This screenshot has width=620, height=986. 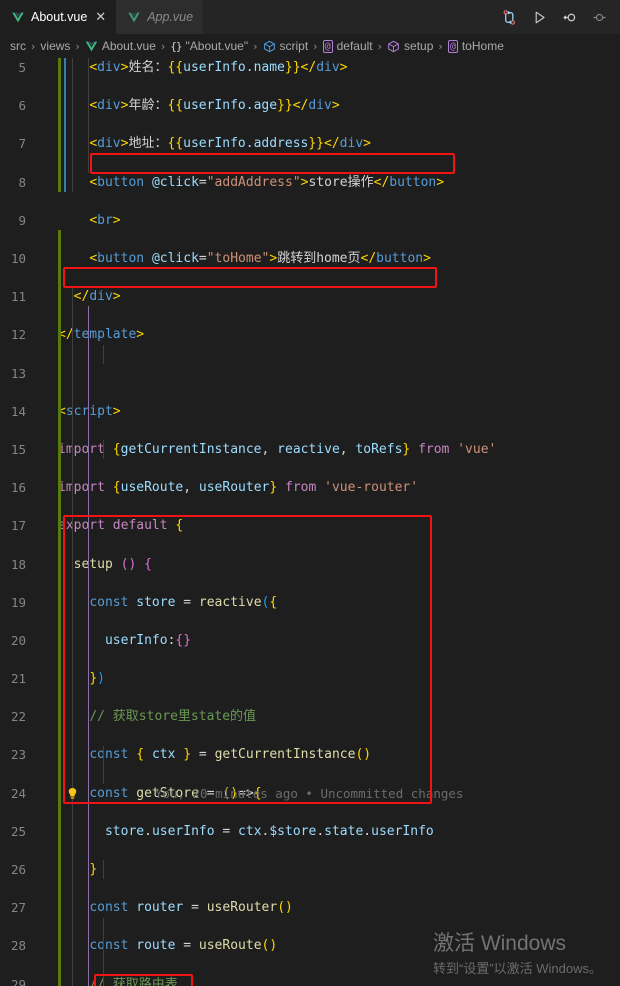 What do you see at coordinates (18, 335) in the screenshot?
I see `line-number: 12` at bounding box center [18, 335].